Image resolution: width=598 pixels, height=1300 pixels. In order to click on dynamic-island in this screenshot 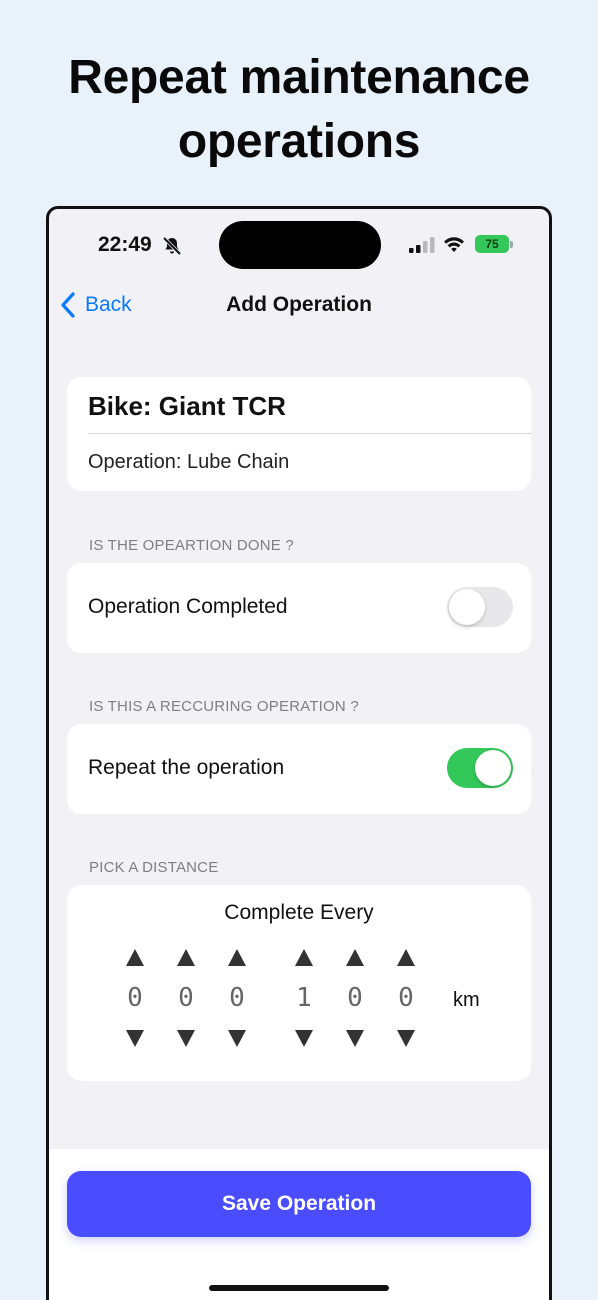, I will do `click(300, 245)`.